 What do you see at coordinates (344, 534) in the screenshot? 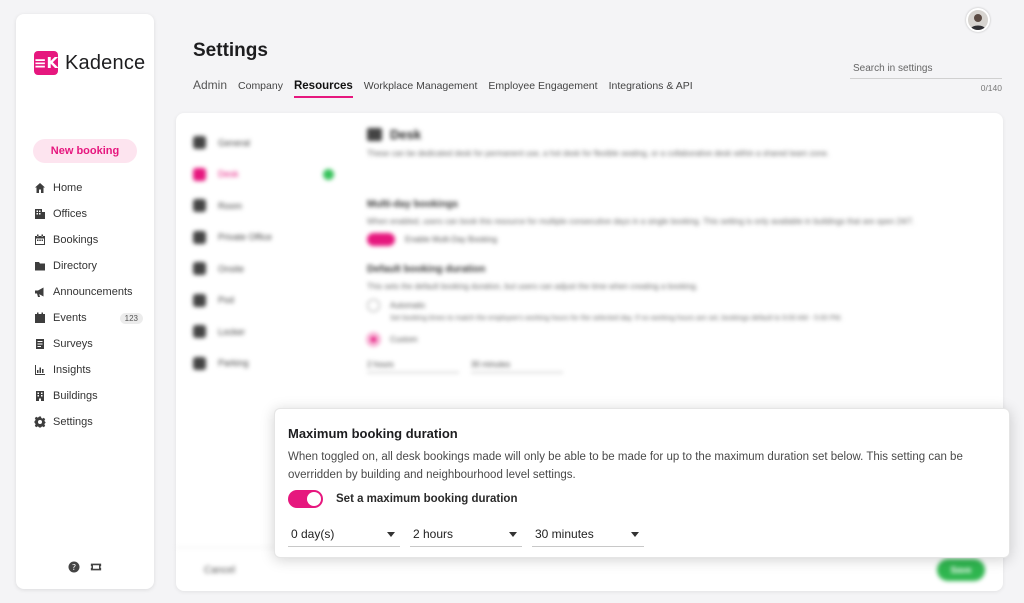
I see `days-select: 0 day(s)` at bounding box center [344, 534].